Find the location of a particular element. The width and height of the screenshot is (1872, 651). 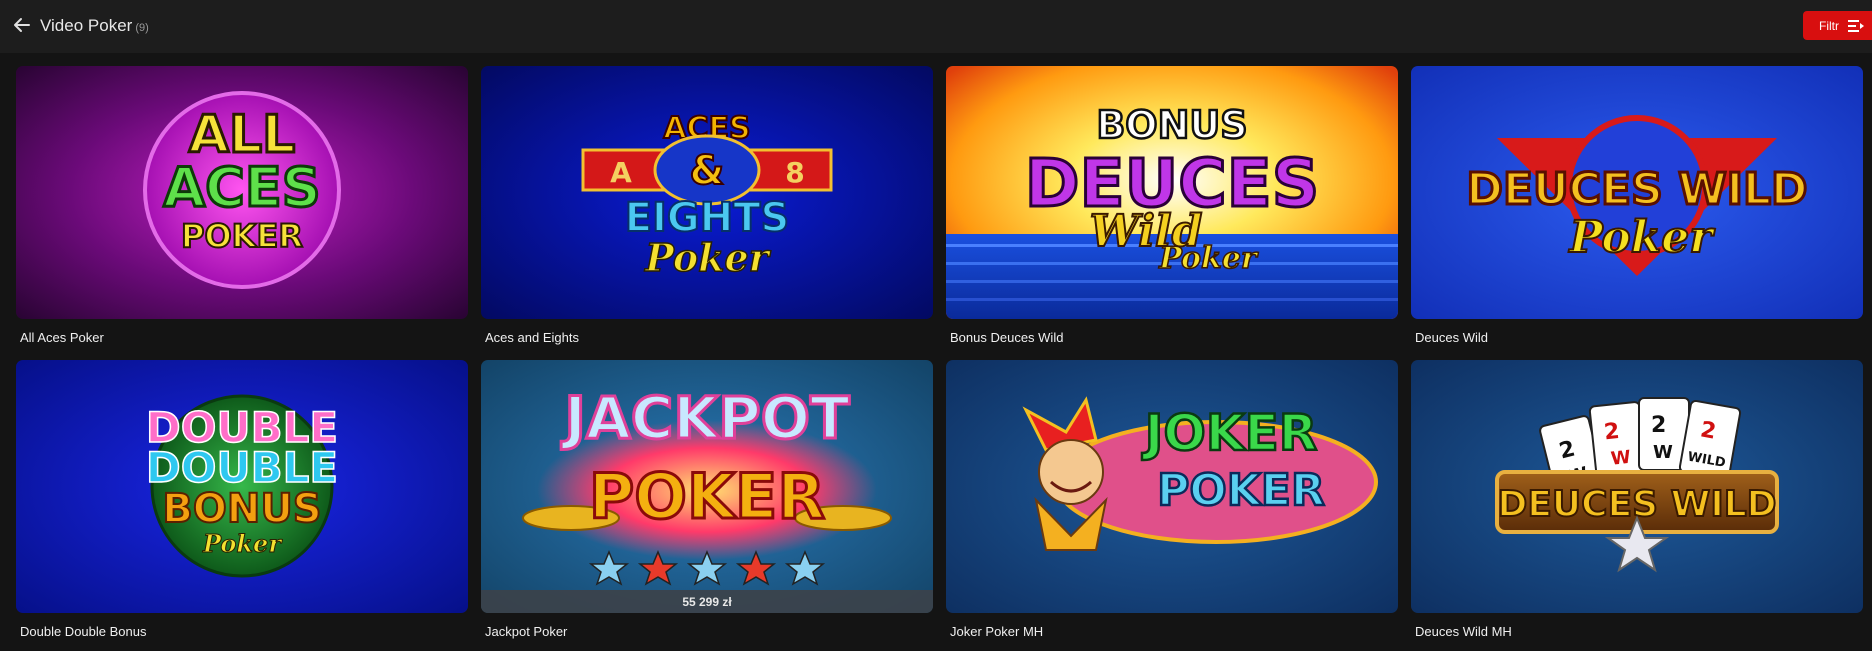

logo-text: A is located at coordinates (621, 172).